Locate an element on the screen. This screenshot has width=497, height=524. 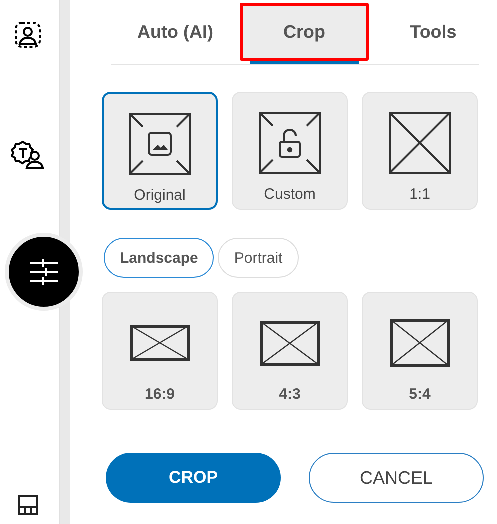
lock-frame-icon is located at coordinates (290, 143).